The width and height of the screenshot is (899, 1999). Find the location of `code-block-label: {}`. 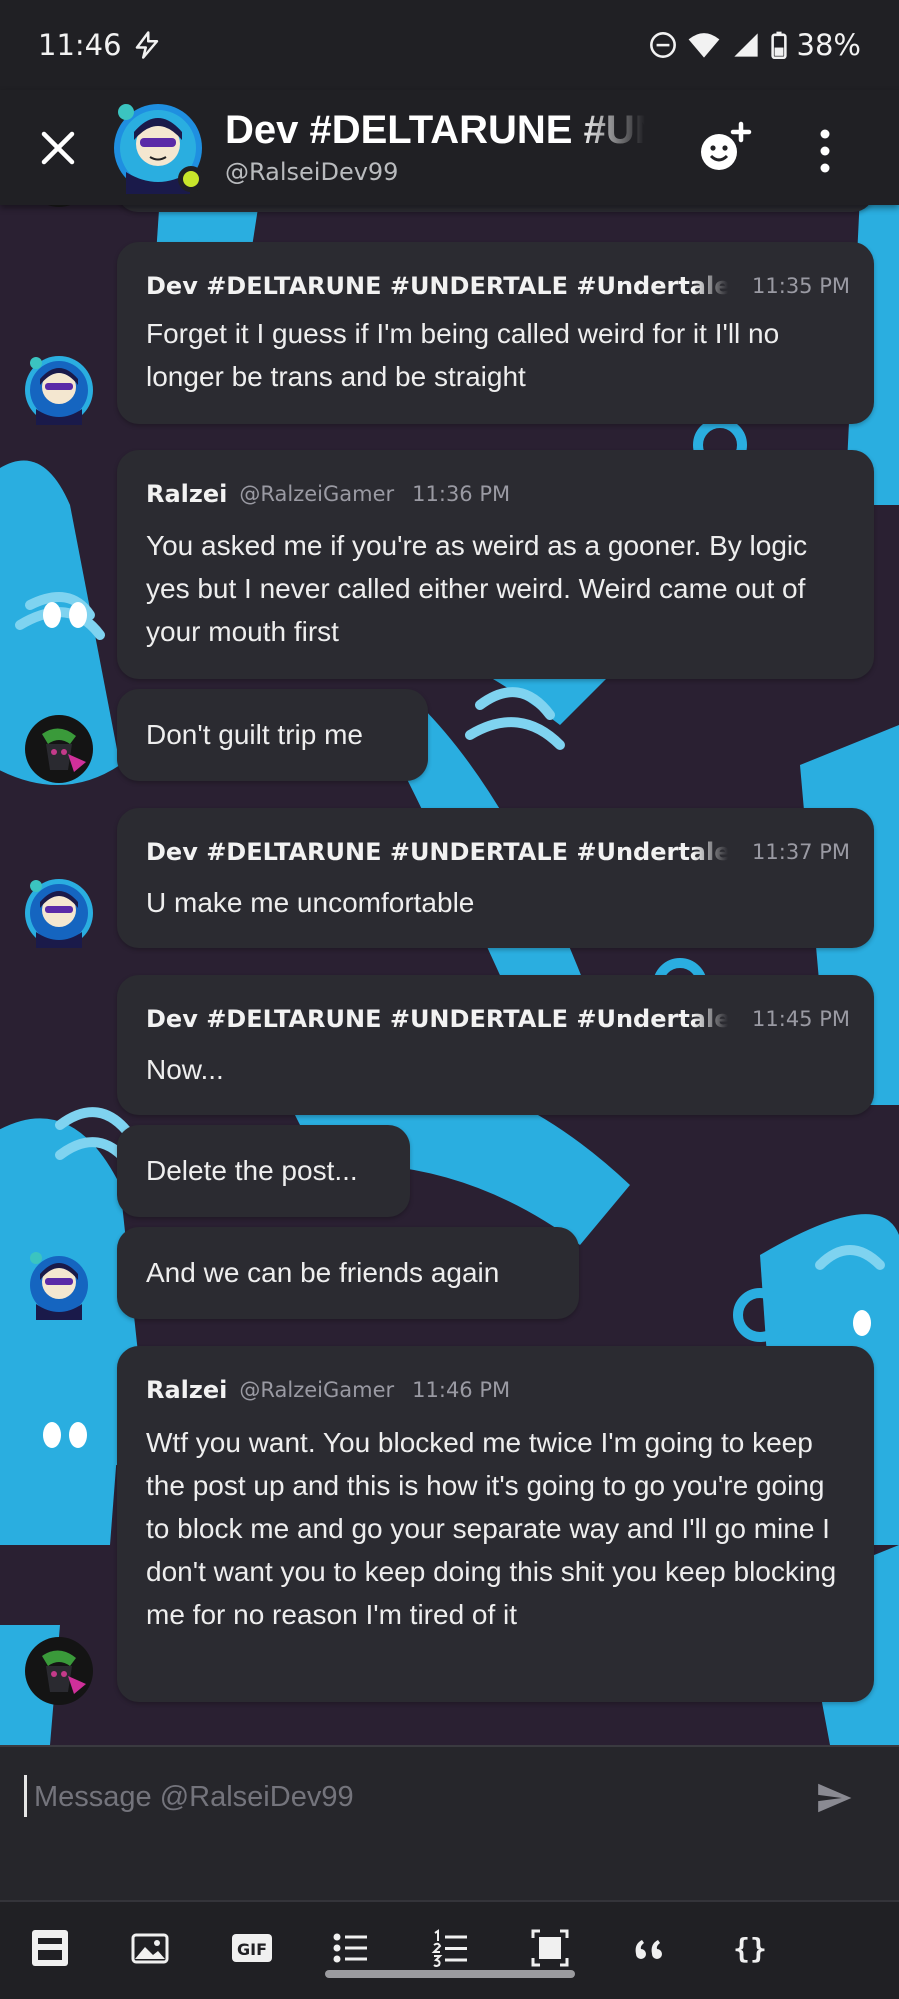

code-block-label: {} is located at coordinates (750, 1948).